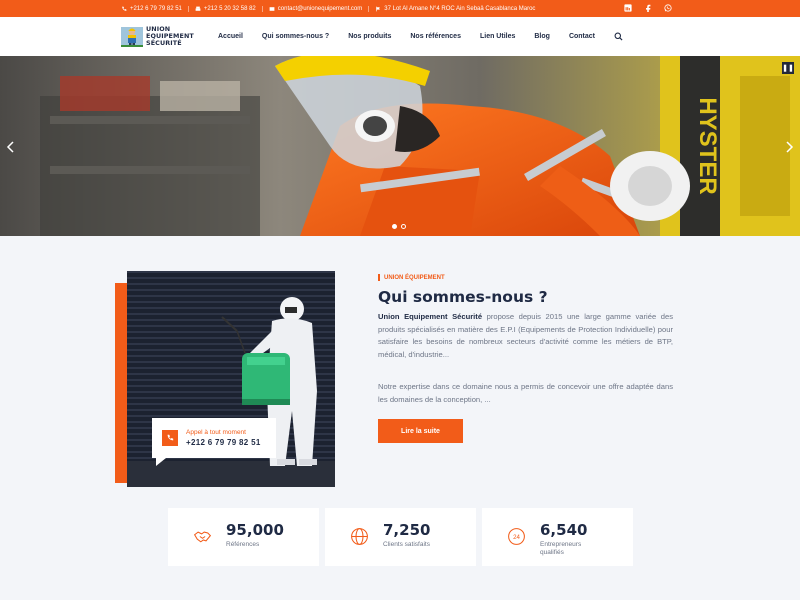 This screenshot has height=600, width=800. I want to click on call-number: +212 6 79 79 82 51, so click(223, 442).